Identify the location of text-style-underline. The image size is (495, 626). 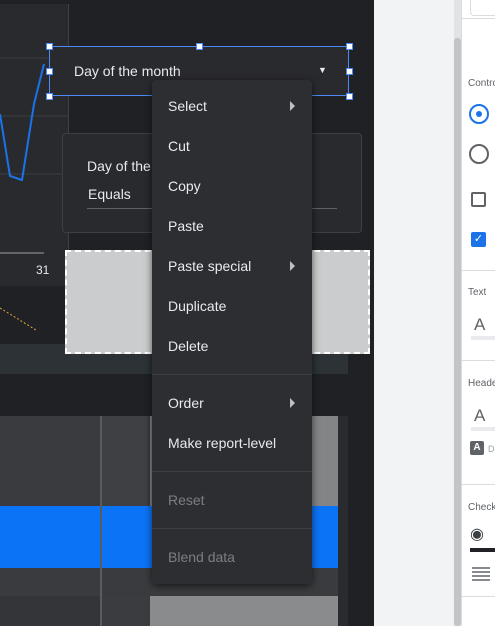
(483, 338).